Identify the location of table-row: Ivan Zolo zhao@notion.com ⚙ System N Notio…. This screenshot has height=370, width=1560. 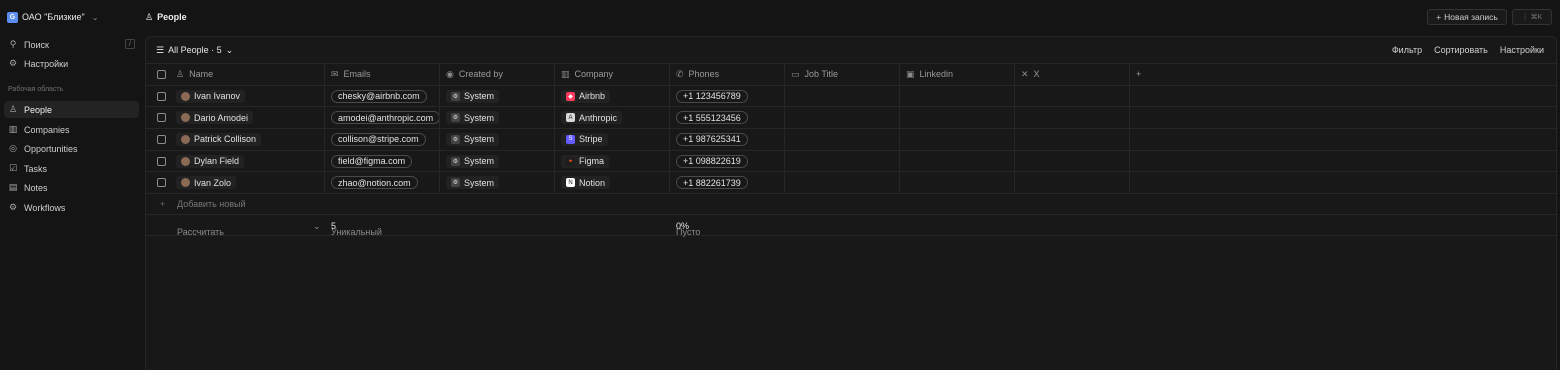
(852, 182).